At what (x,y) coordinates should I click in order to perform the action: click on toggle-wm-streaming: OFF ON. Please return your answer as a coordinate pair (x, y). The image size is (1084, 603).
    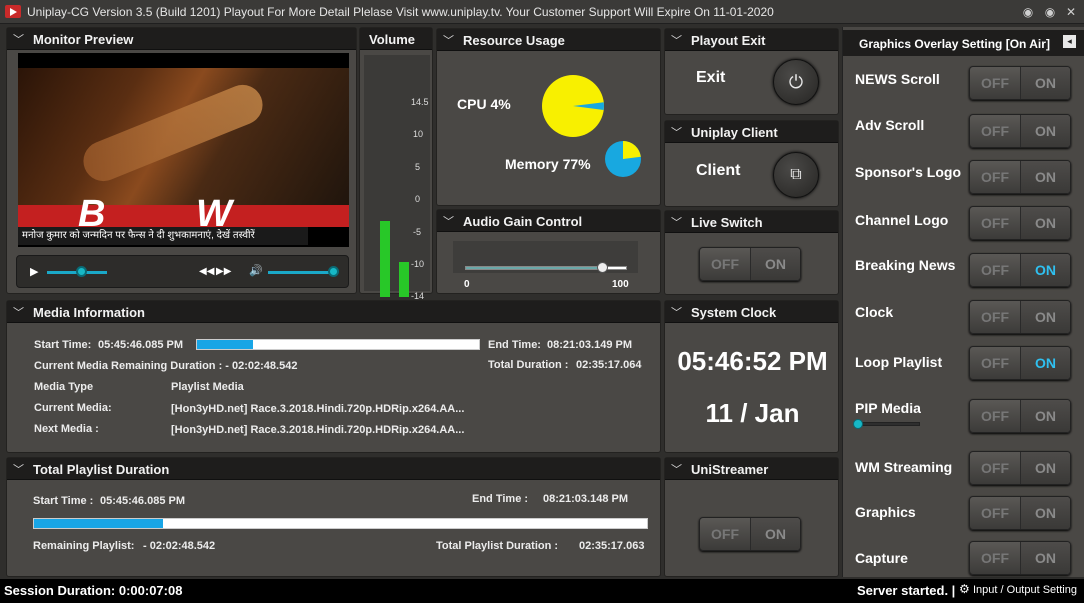
    Looking at the image, I should click on (1020, 468).